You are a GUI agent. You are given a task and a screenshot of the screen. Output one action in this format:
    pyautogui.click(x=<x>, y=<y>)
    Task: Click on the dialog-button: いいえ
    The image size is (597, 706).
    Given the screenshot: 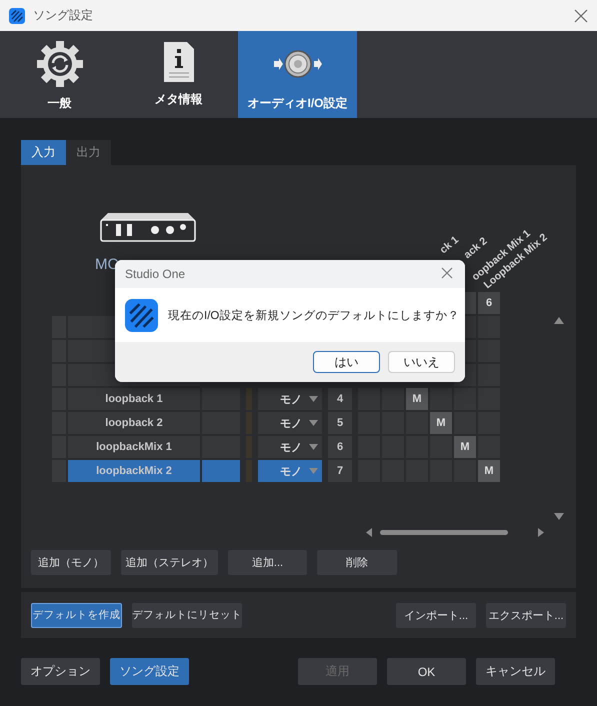 What is the action you would take?
    pyautogui.click(x=421, y=362)
    